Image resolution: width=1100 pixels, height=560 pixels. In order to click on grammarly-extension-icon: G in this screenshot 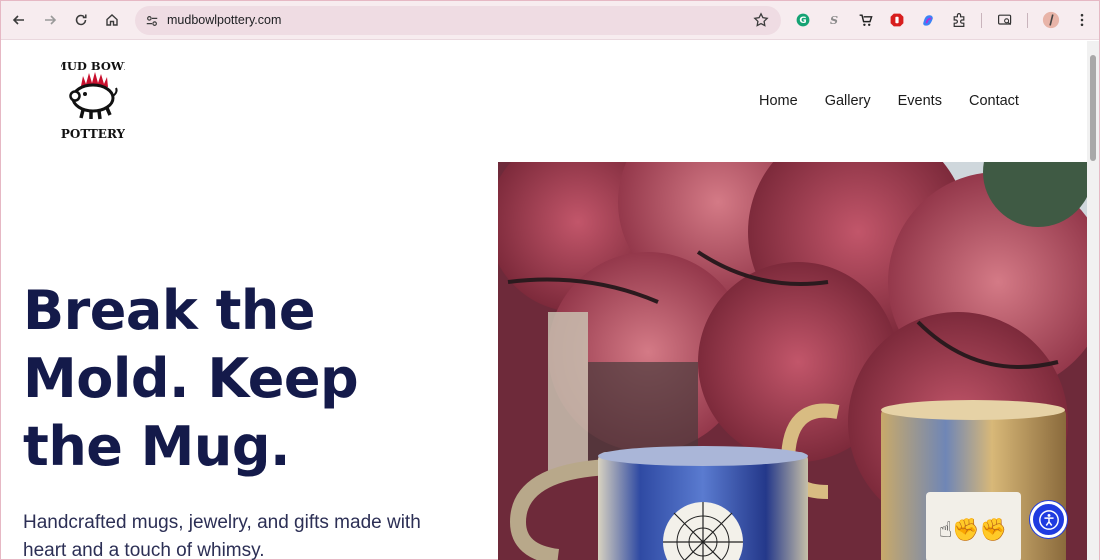, I will do `click(803, 20)`.